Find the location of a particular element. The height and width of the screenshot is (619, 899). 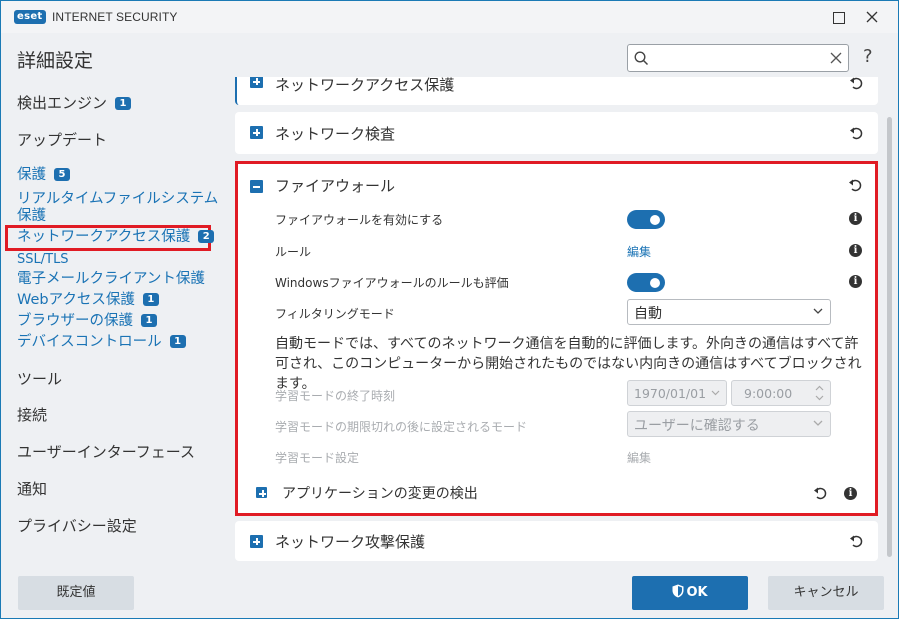

section-title: ネットワーク検査 is located at coordinates (335, 134).